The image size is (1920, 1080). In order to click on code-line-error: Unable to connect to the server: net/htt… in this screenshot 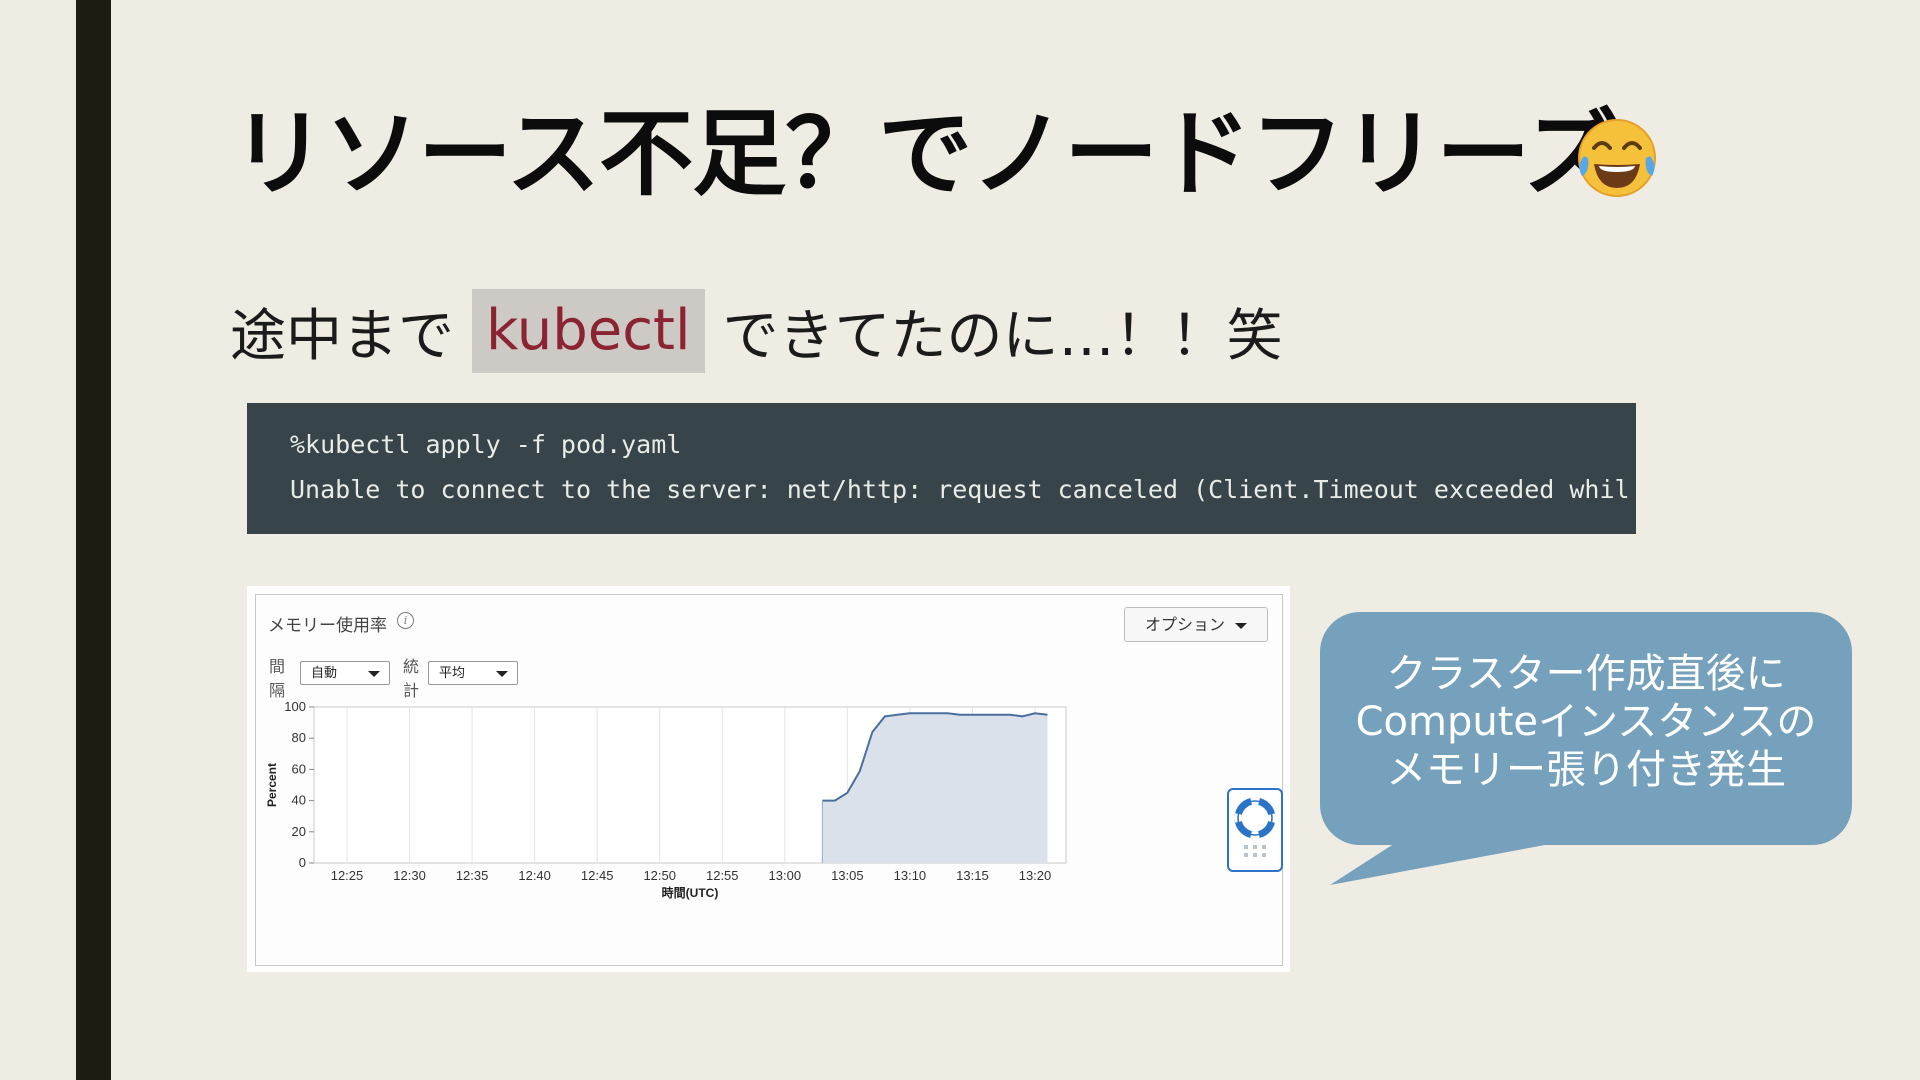, I will do `click(960, 489)`.